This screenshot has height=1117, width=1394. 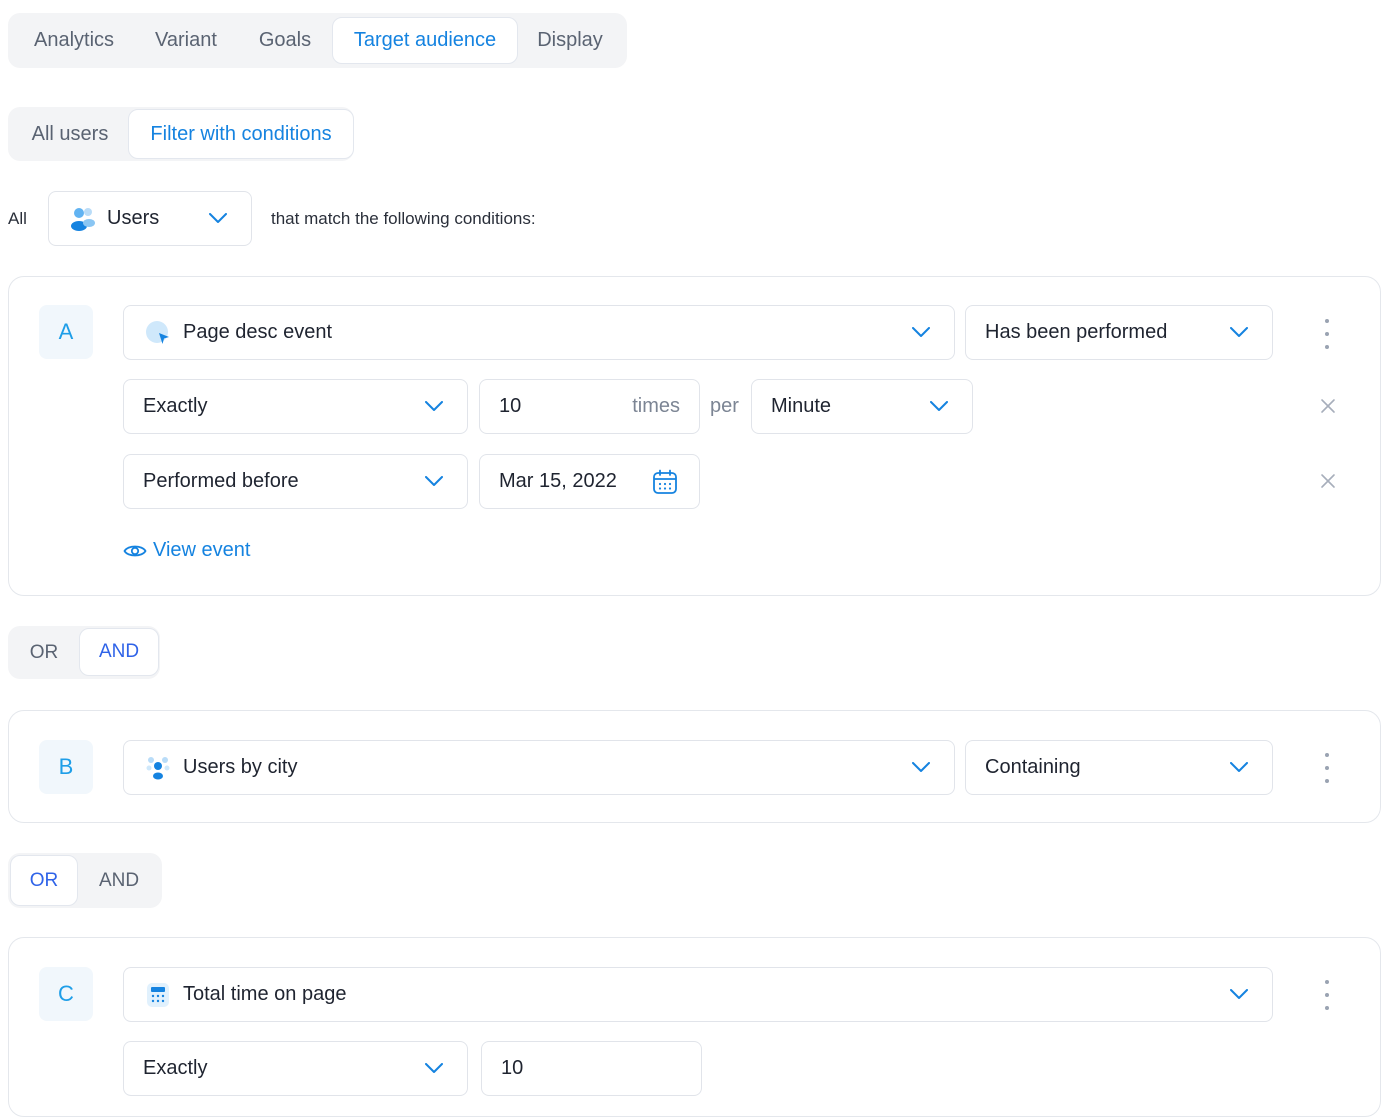 I want to click on date-input: Mar 15, 2022, so click(x=589, y=481).